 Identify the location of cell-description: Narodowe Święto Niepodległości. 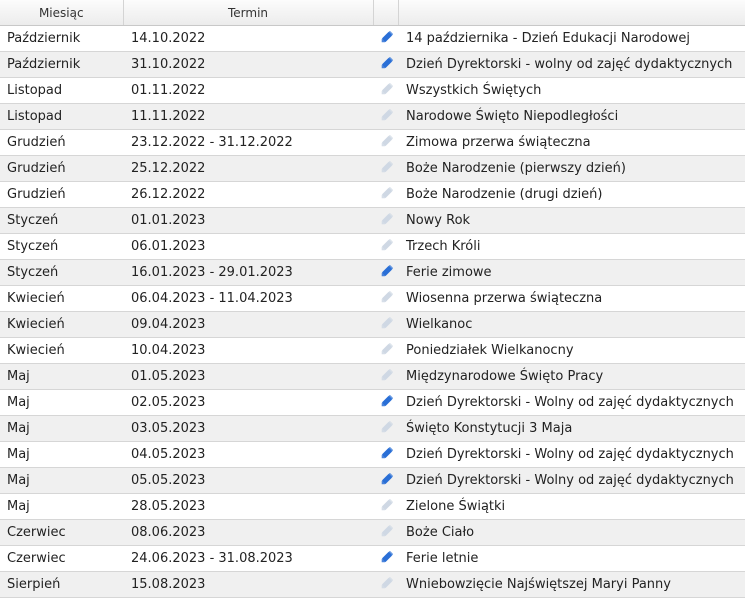
(571, 116).